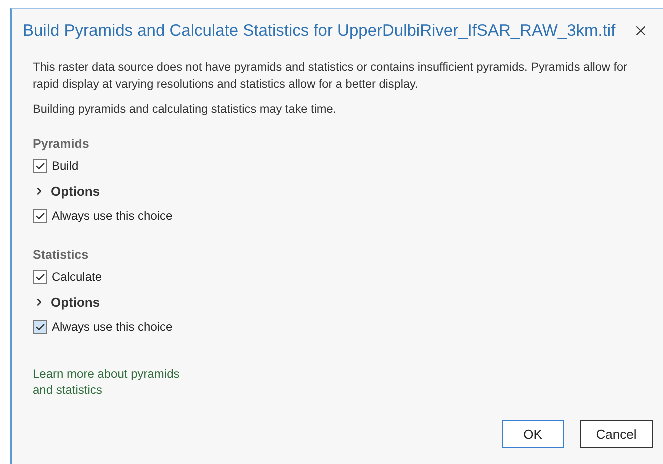 This screenshot has width=663, height=464. What do you see at coordinates (319, 31) in the screenshot?
I see `window-title: Build Pyramids and Calculate Statistics for UpperDulbiRiver_IfSAR_RAW_3km.tif` at bounding box center [319, 31].